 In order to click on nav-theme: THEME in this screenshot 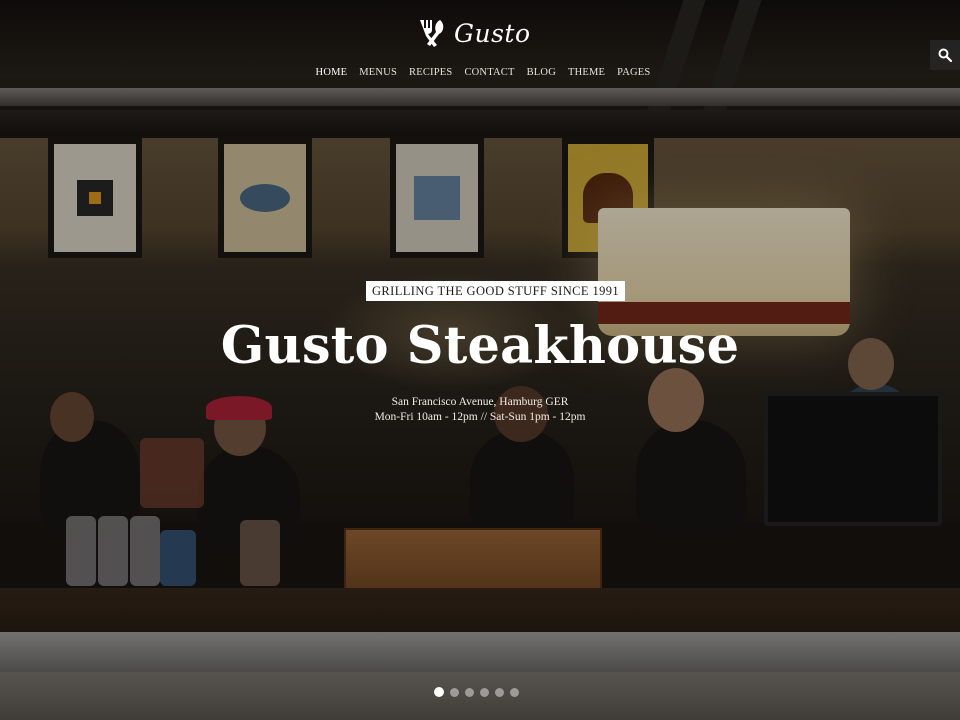, I will do `click(586, 72)`.